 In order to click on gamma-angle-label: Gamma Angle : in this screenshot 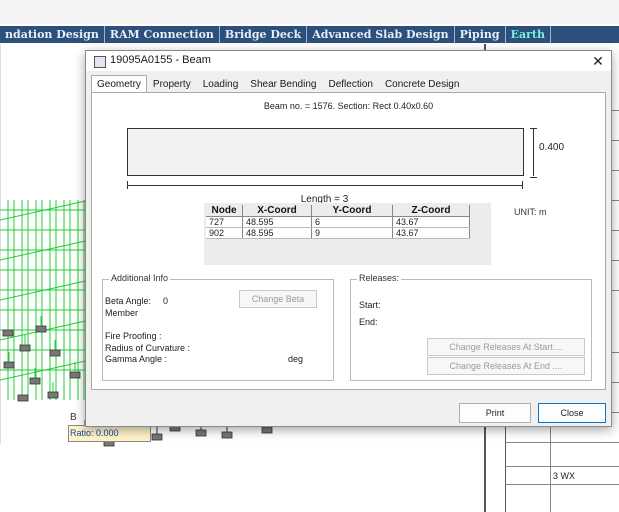, I will do `click(136, 359)`.